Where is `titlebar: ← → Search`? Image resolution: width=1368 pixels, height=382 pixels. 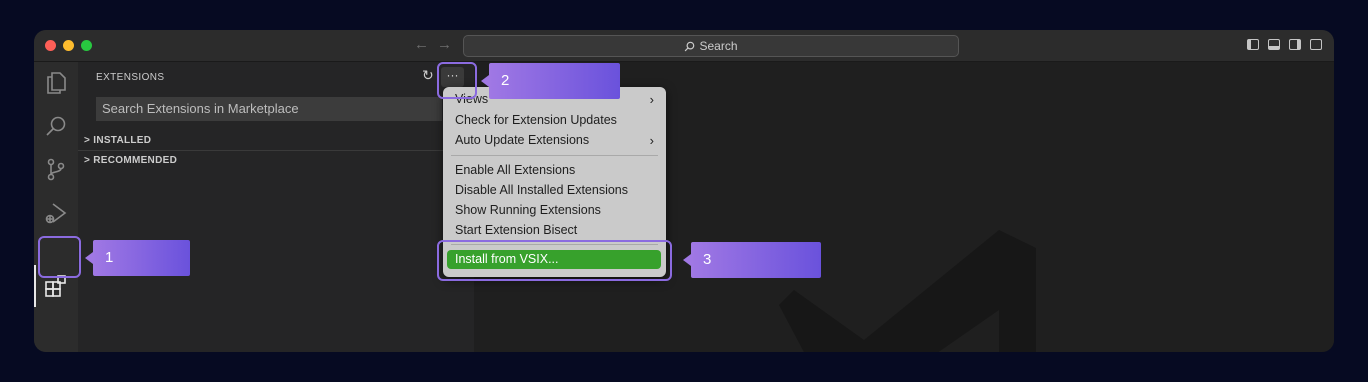 titlebar: ← → Search is located at coordinates (684, 46).